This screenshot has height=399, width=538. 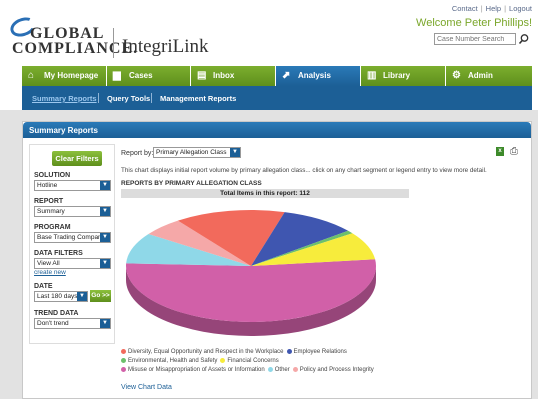 What do you see at coordinates (72, 211) in the screenshot?
I see `report-select: Summary ▼` at bounding box center [72, 211].